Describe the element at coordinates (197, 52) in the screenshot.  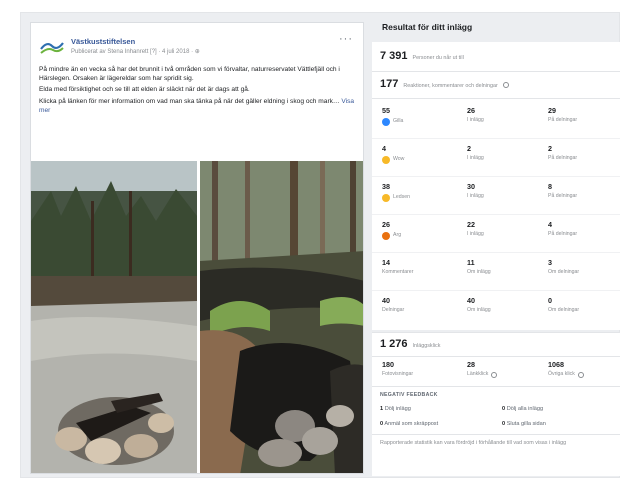
I see `globe-icon: ⊕` at that location.